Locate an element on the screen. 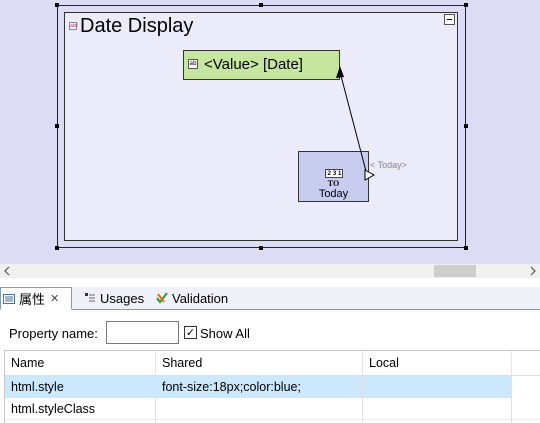 The width and height of the screenshot is (540, 423). column-header-extra is located at coordinates (526, 363).